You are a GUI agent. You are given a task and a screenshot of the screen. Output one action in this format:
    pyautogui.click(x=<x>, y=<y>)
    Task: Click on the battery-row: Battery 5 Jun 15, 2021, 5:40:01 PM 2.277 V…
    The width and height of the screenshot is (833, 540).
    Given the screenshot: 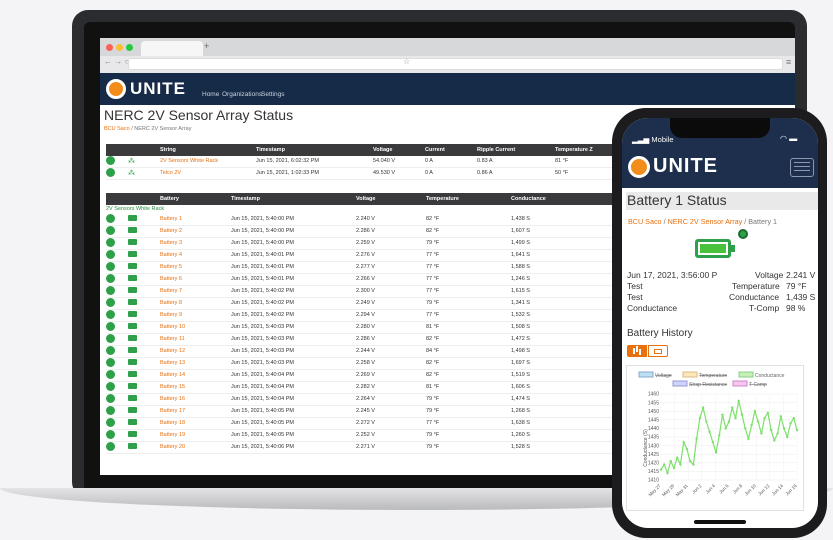 What is the action you would take?
    pyautogui.click(x=378, y=267)
    